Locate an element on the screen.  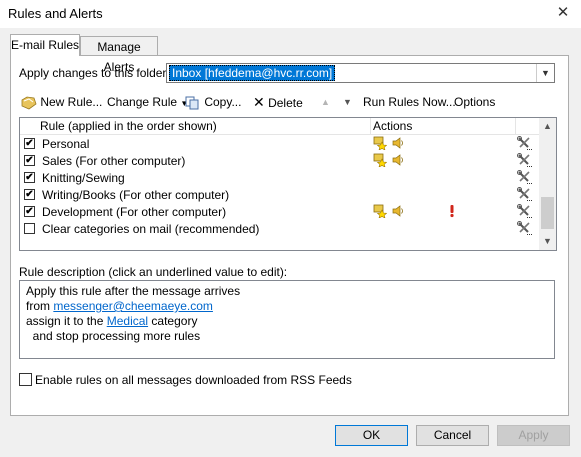
column-header-rule: Rule (applied in the order shown) is located at coordinates (128, 126).